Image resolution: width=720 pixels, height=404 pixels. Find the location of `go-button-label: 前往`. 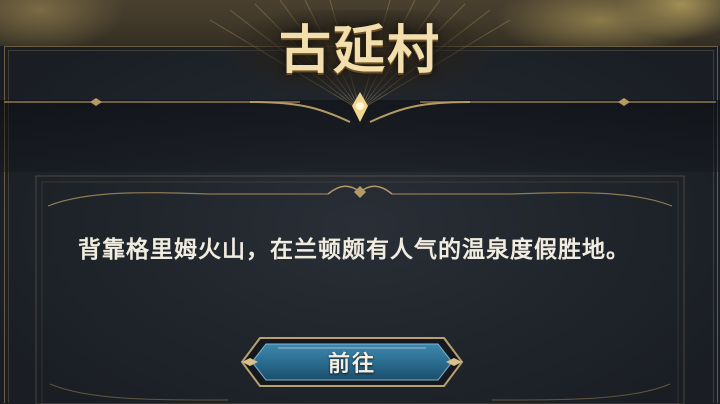

go-button-label: 前往 is located at coordinates (351, 364).